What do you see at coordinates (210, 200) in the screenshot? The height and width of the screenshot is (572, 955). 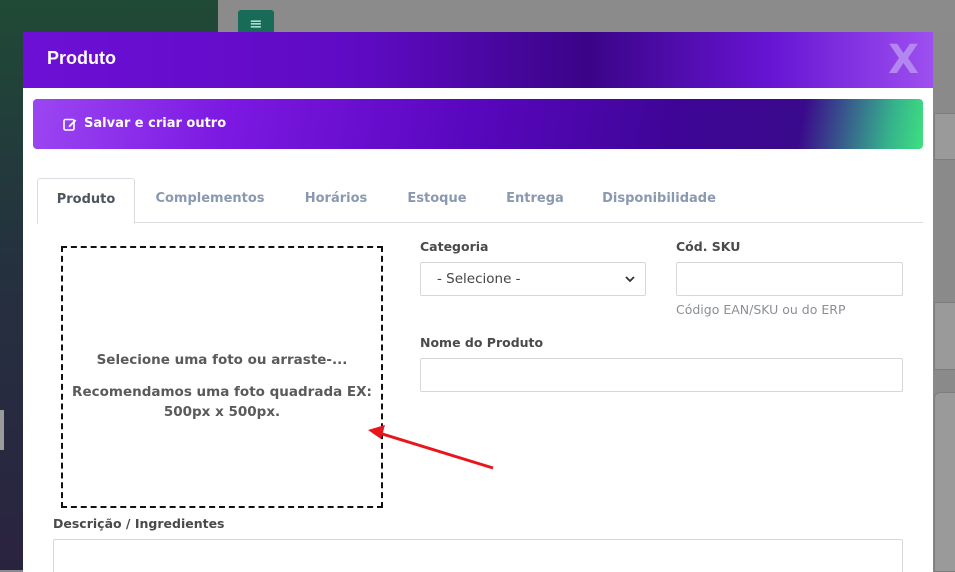 I see `tab-complementos: Complementos` at bounding box center [210, 200].